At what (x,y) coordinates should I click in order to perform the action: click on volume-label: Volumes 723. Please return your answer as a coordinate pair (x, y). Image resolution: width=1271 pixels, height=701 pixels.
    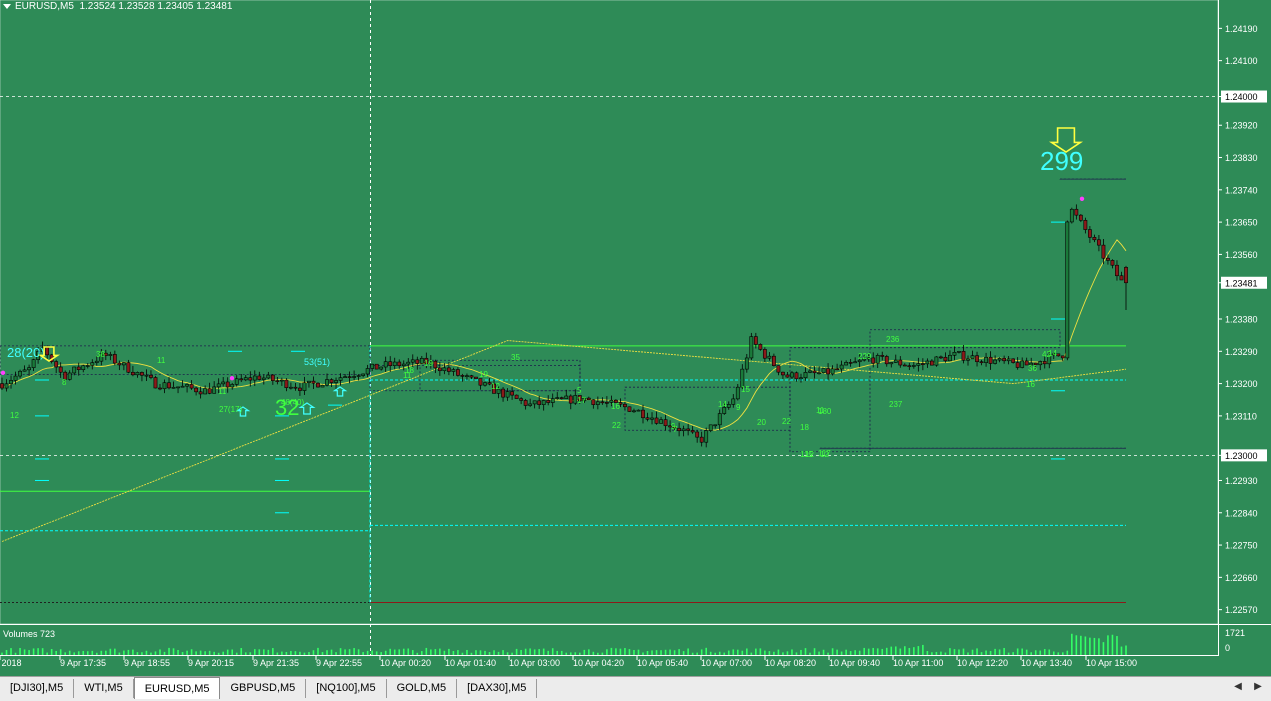
    Looking at the image, I should click on (29, 634).